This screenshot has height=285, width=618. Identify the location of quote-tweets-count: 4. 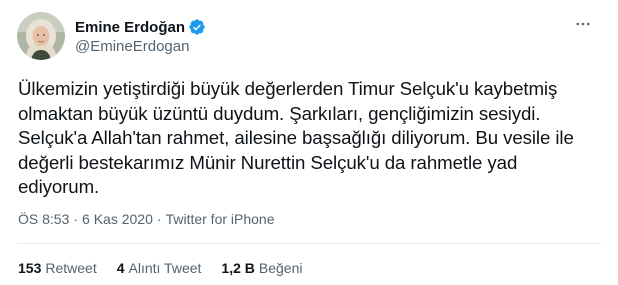
(120, 268).